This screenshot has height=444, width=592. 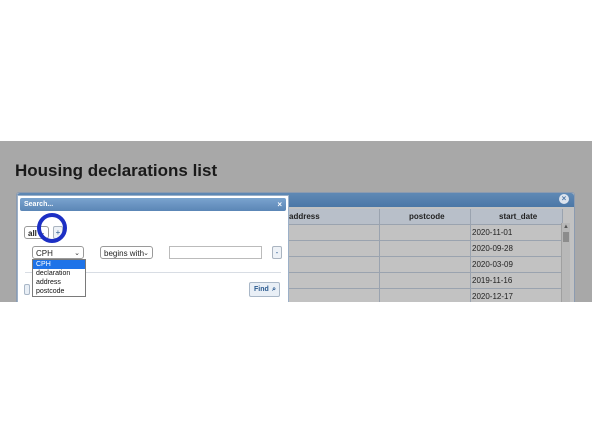 What do you see at coordinates (566, 237) in the screenshot?
I see `scroll-thumb` at bounding box center [566, 237].